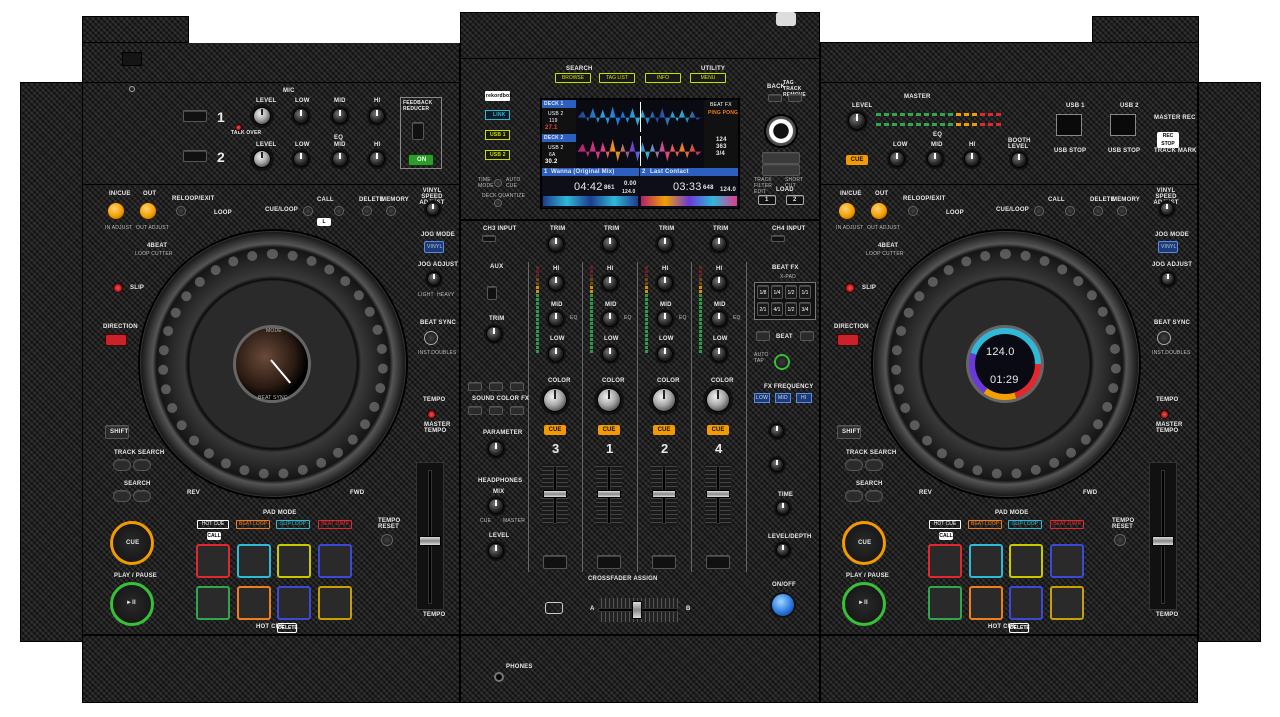 This screenshot has height=717, width=1280. I want to click on color-fx-filter, so click(517, 410).